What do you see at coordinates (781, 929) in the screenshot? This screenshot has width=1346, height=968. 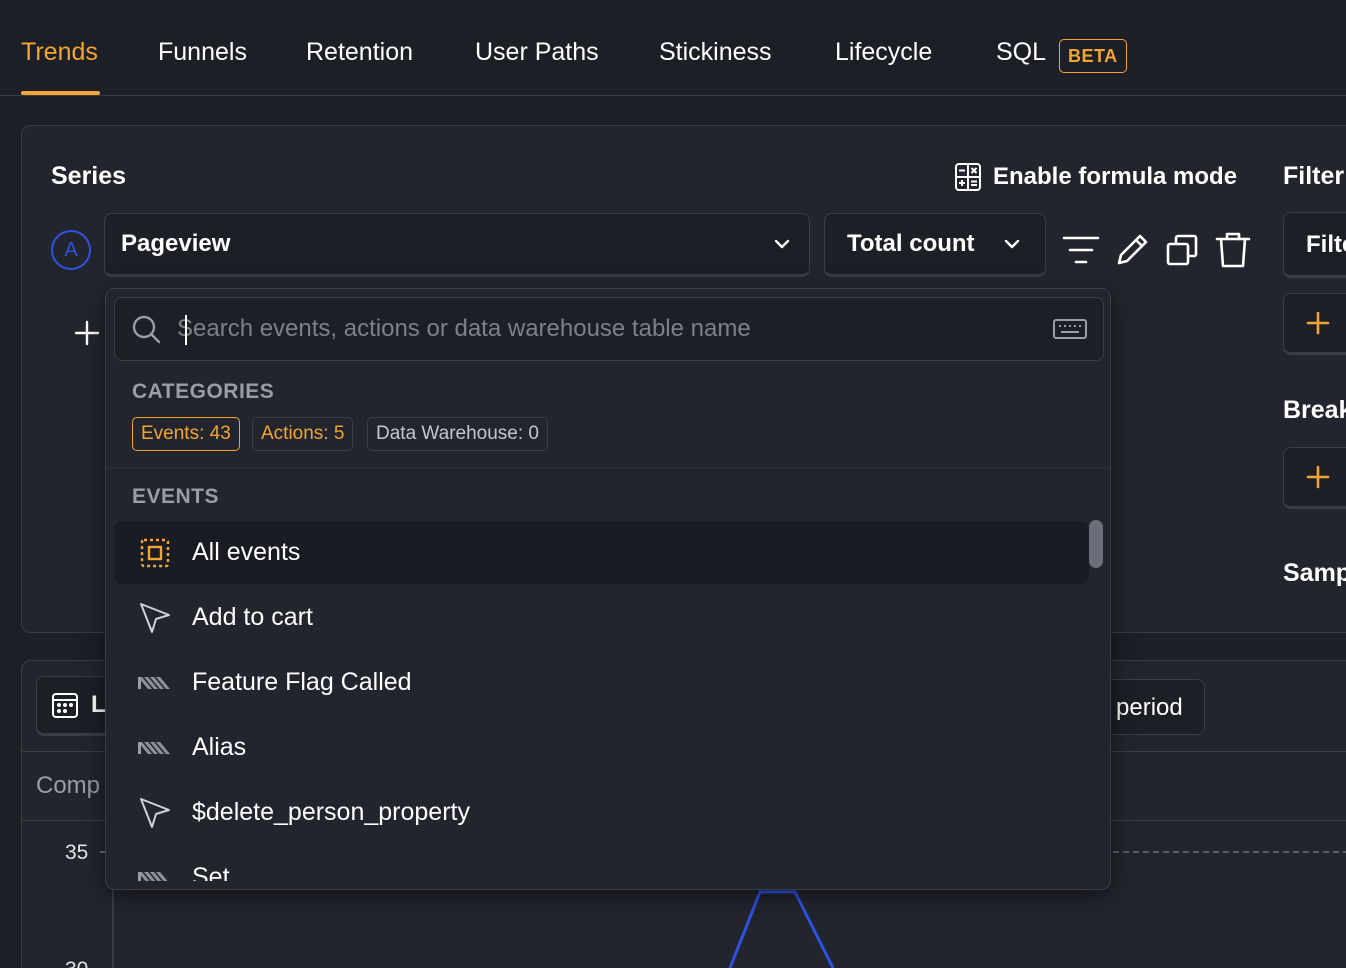 I see `series-line` at bounding box center [781, 929].